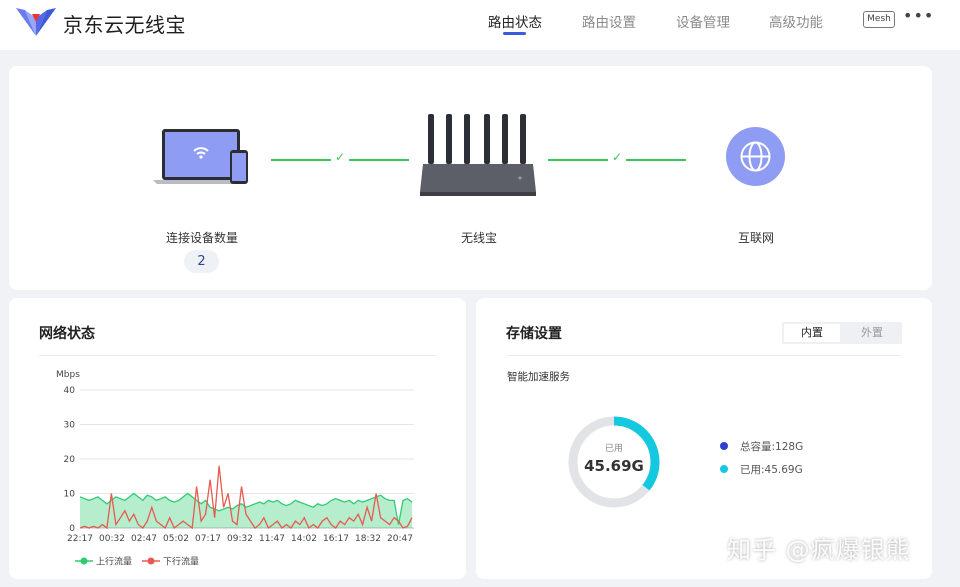 This screenshot has width=960, height=587. Describe the element at coordinates (400, 539) in the screenshot. I see `x-tick-label: 20:47` at that location.